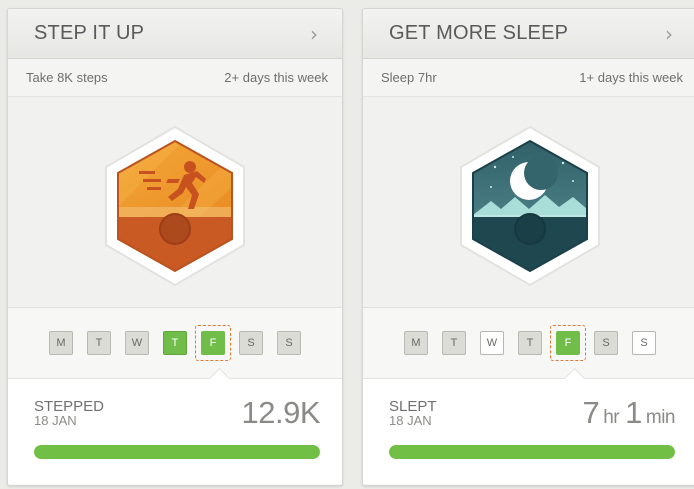 Image resolution: width=694 pixels, height=489 pixels. I want to click on stat-area: STEPPED 18 JAN 12.9K, so click(175, 431).